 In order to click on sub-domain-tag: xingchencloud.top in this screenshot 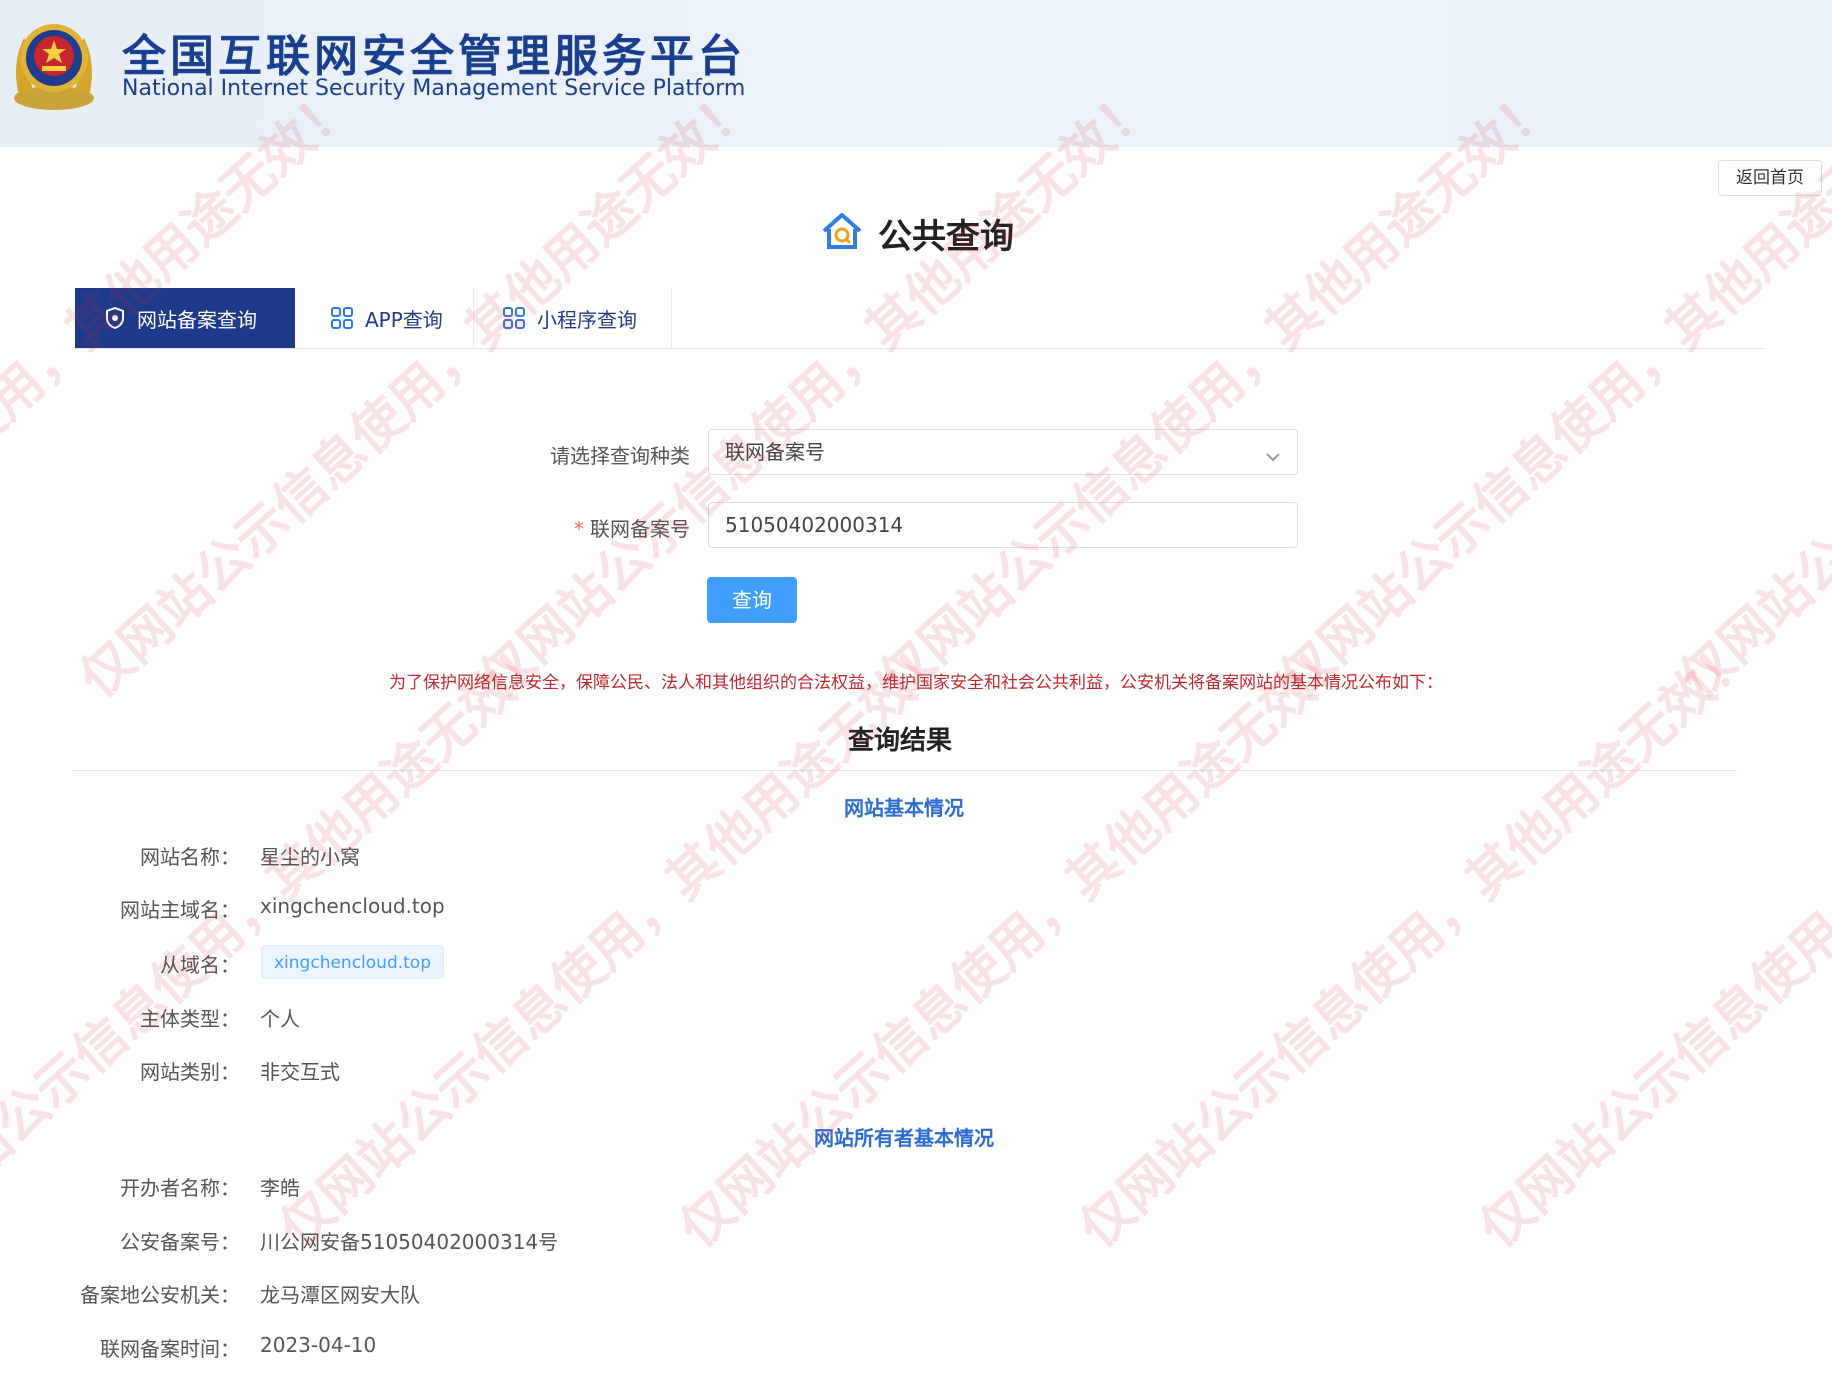, I will do `click(353, 962)`.